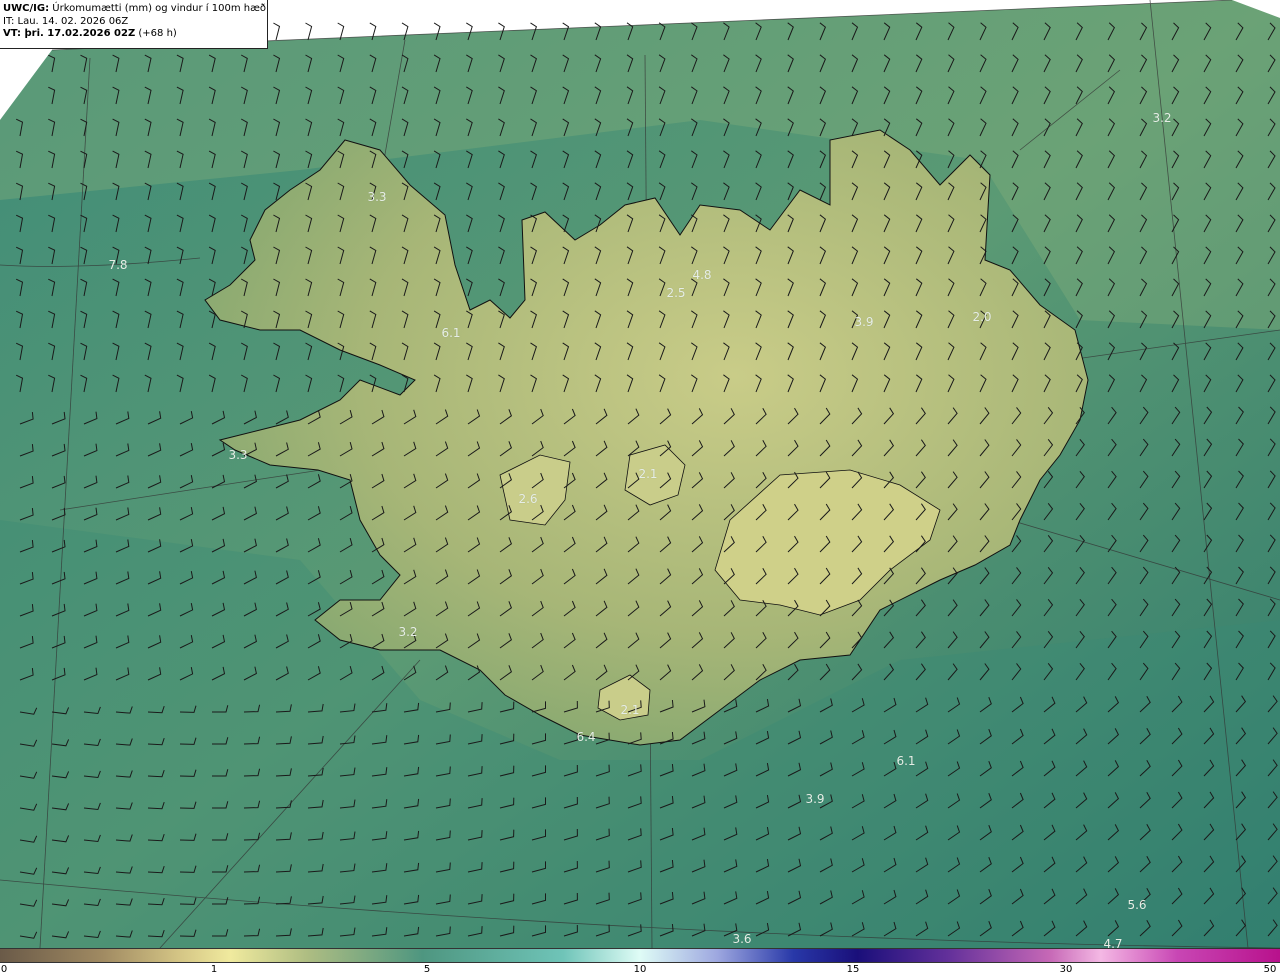 The width and height of the screenshot is (1280, 978). I want to click on map-title: Úrkomumætti (mm) og vindur í 100m hæð, so click(159, 8).